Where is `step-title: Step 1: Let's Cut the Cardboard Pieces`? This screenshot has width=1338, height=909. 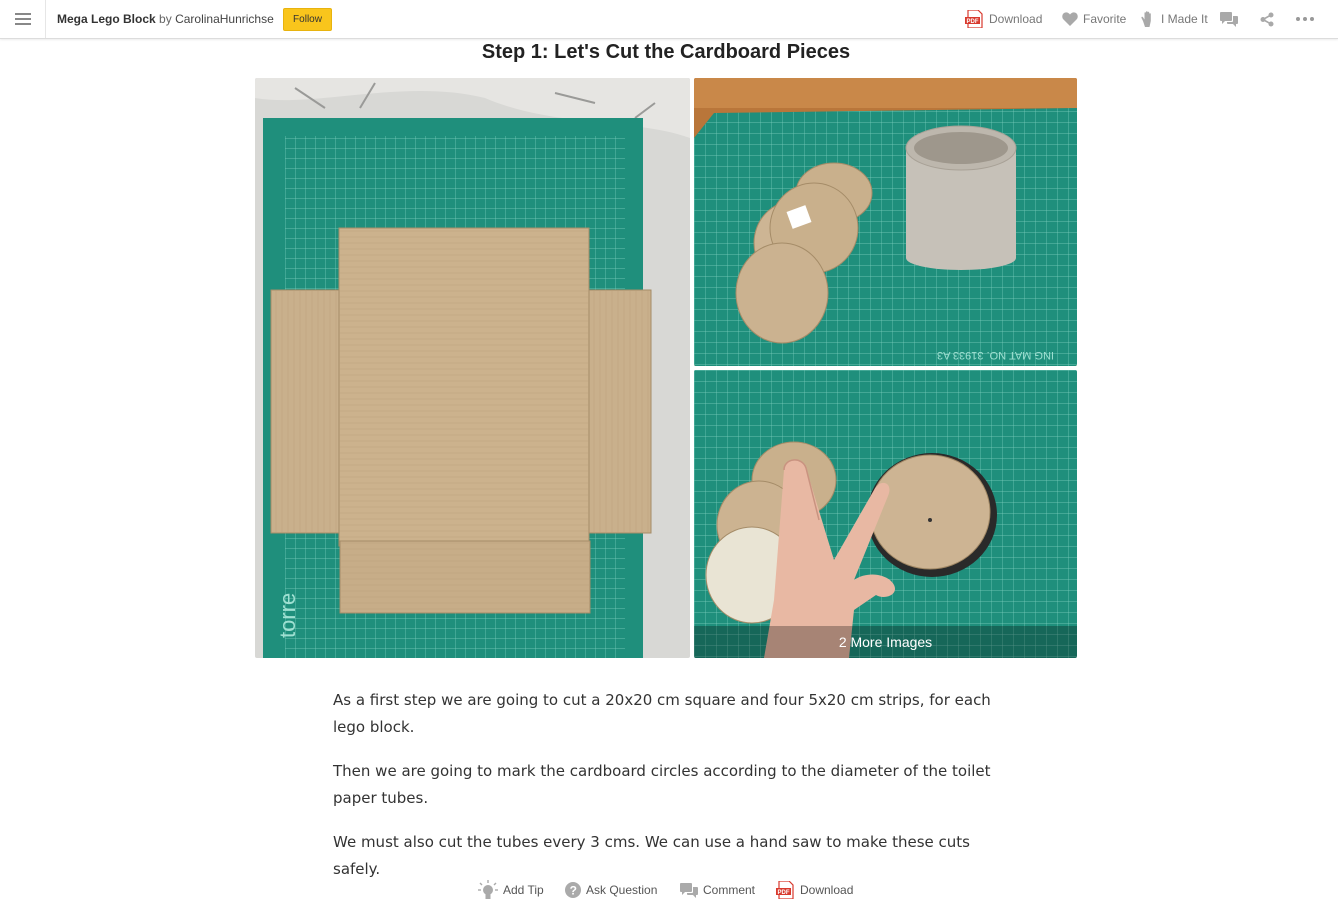 step-title: Step 1: Let's Cut the Cardboard Pieces is located at coordinates (666, 52).